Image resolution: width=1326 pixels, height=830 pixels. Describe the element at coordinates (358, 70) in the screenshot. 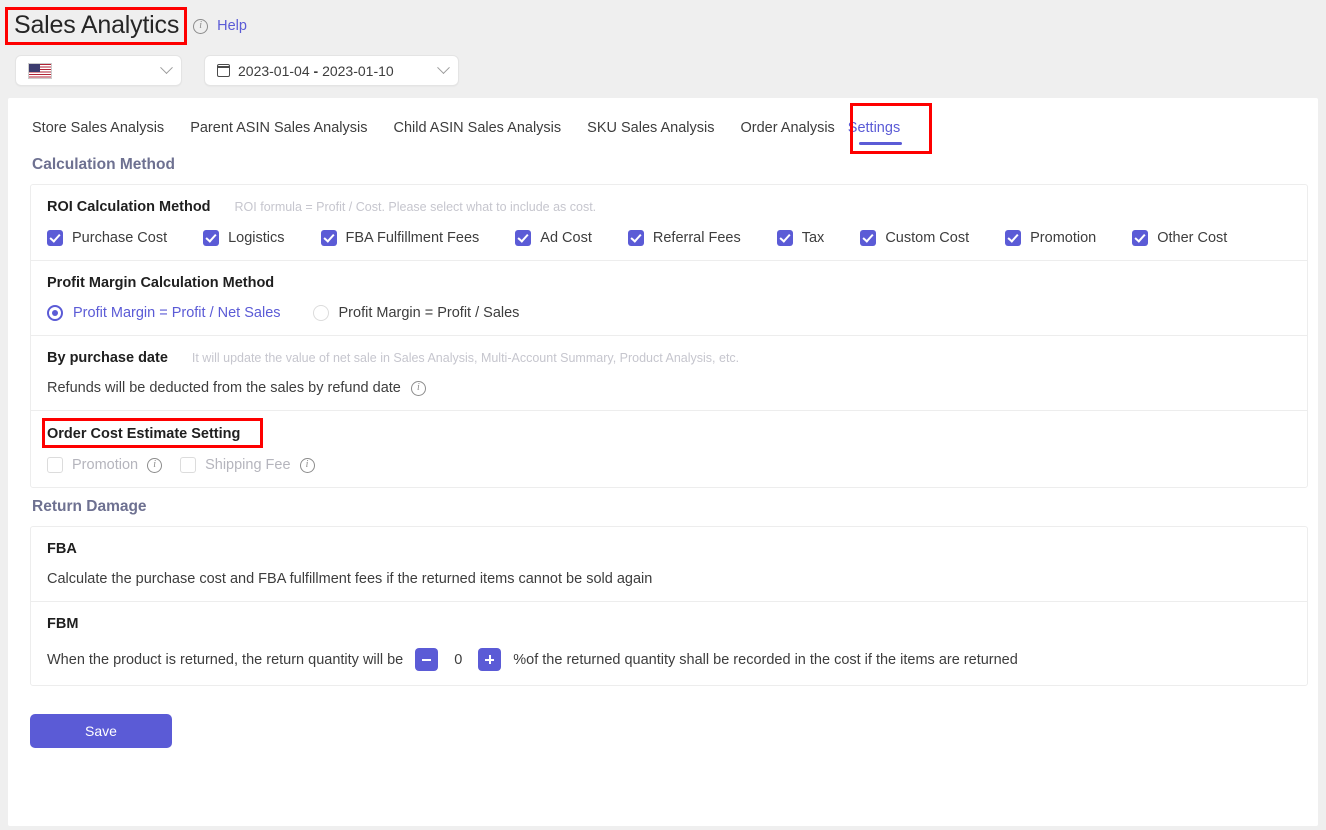

I see `date-range-end: 2023-01-10` at that location.